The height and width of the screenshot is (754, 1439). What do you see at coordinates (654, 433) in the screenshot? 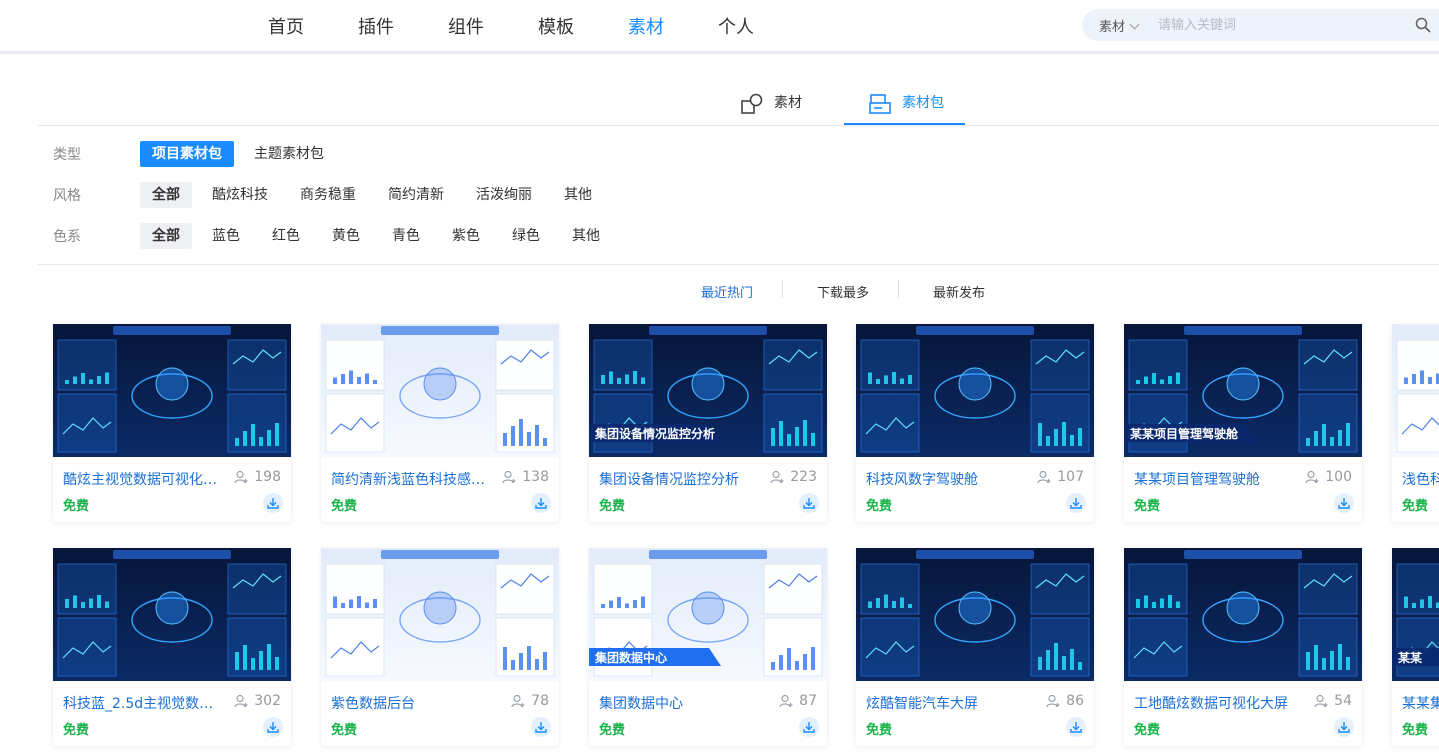
I see `thumbnail-banner-text: 集团设备情况监控分析` at bounding box center [654, 433].